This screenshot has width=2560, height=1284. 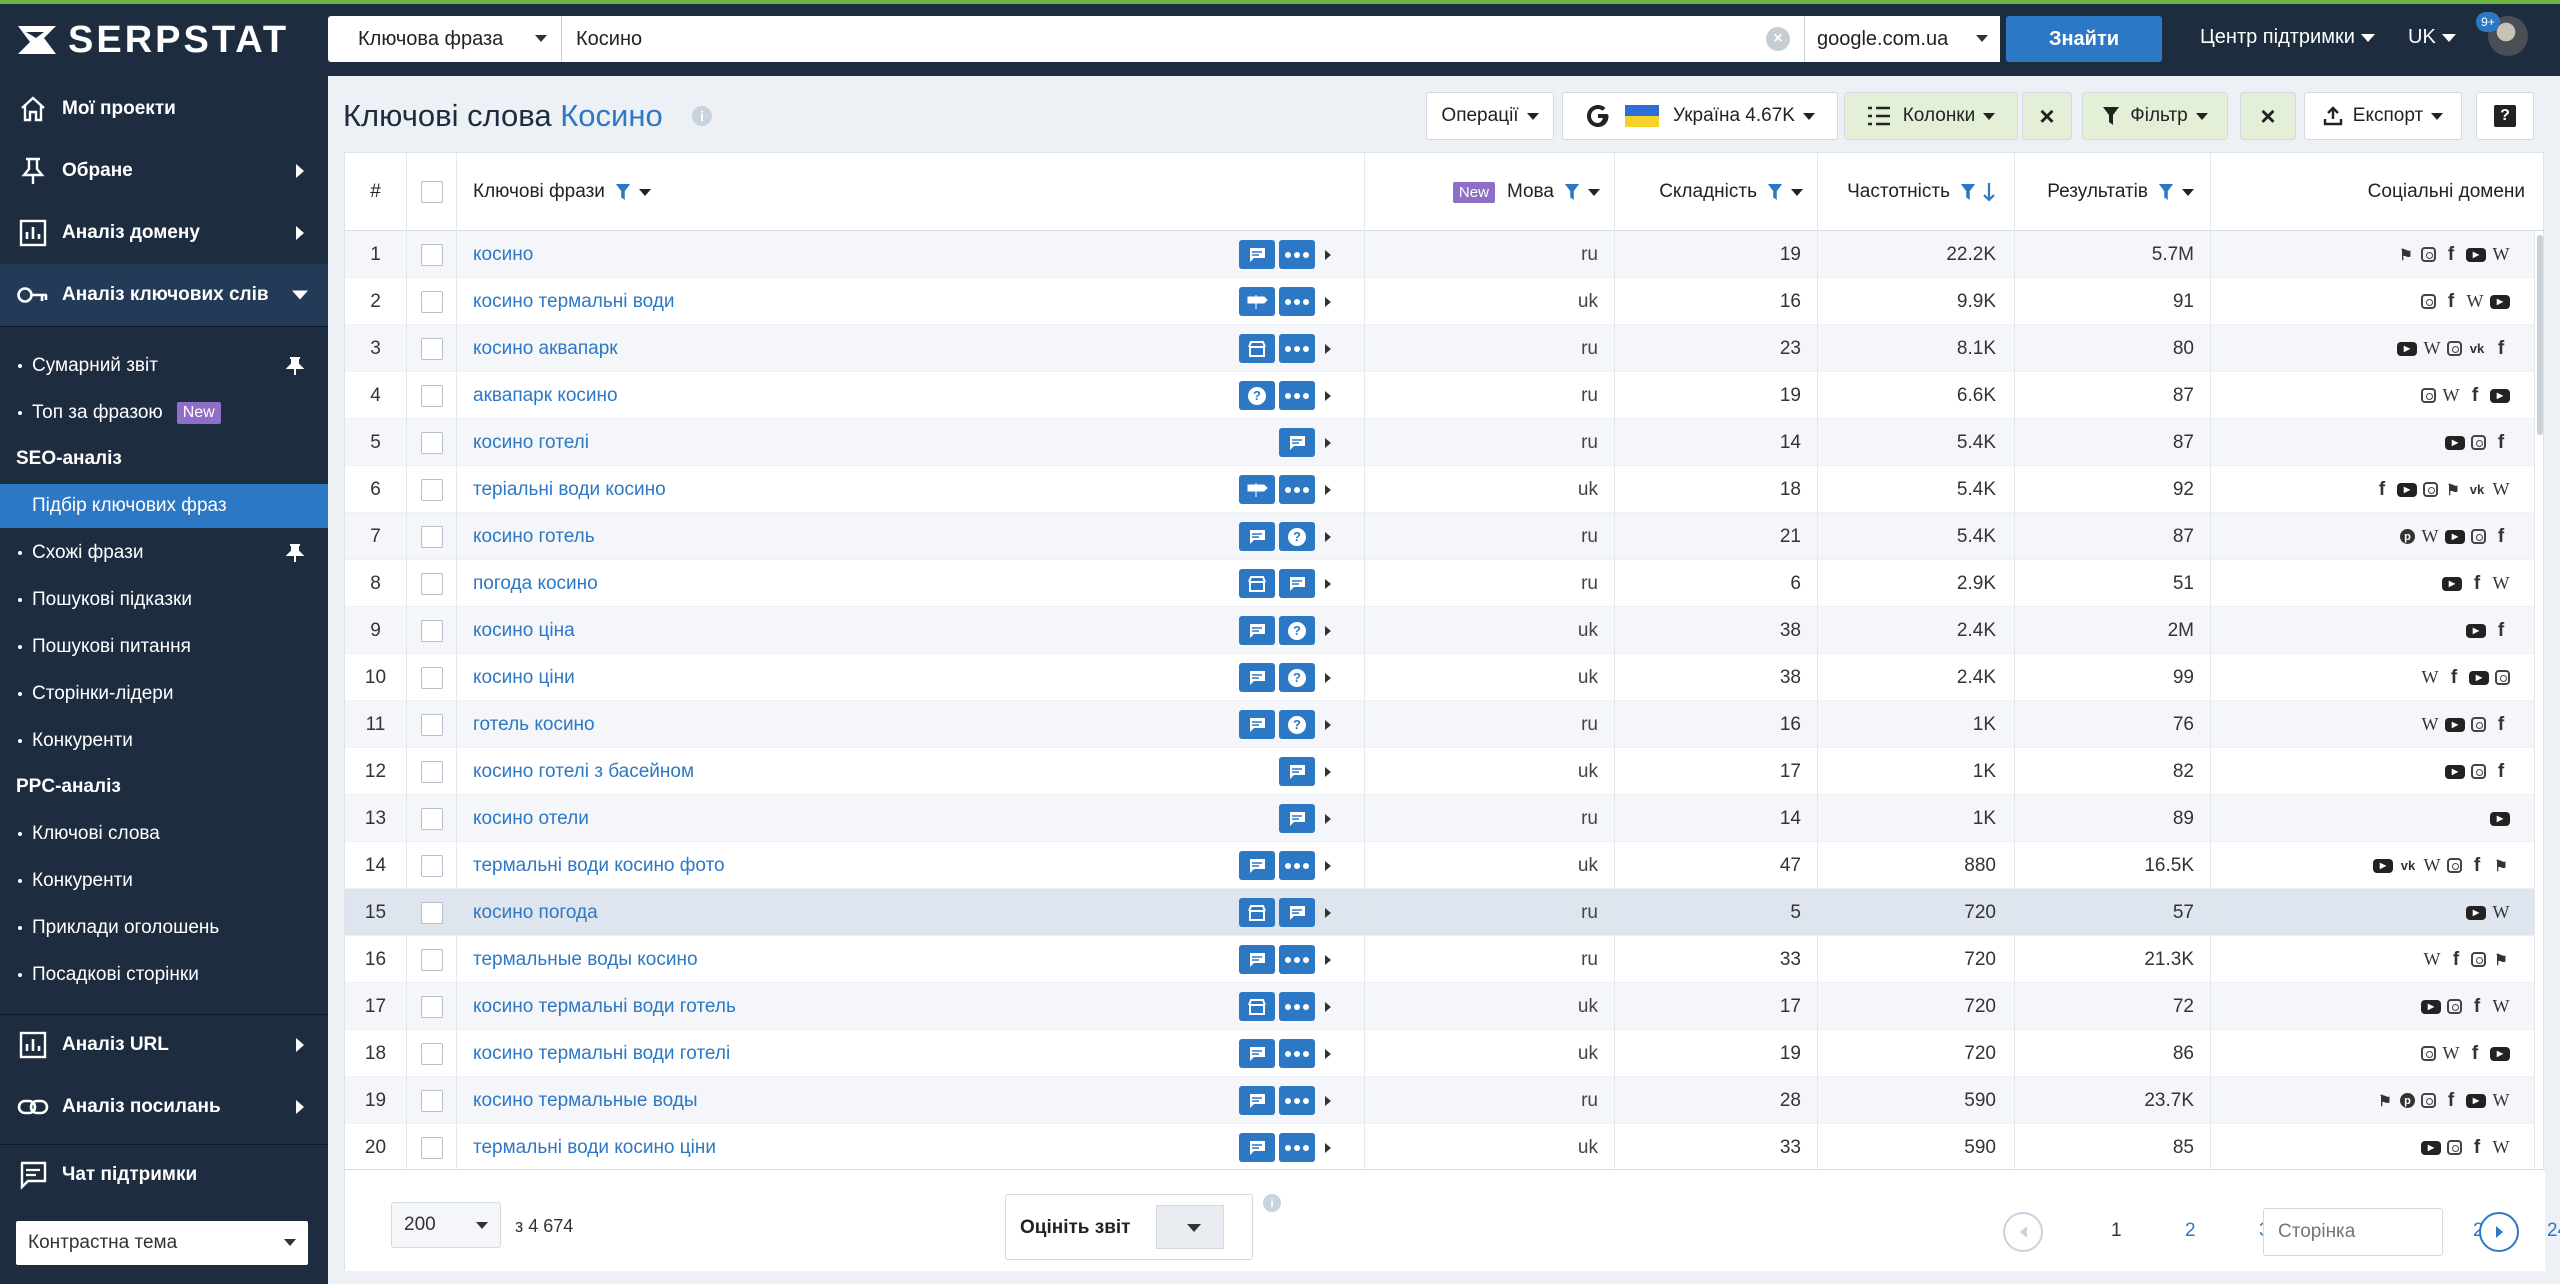 What do you see at coordinates (1440, 818) in the screenshot?
I see `table-row: 13 косино отели ru 14 1K 89 ▶` at bounding box center [1440, 818].